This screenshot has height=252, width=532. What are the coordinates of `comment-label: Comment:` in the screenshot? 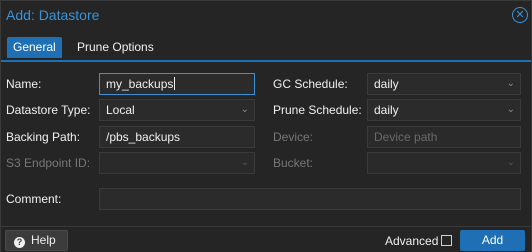 It's located at (34, 199).